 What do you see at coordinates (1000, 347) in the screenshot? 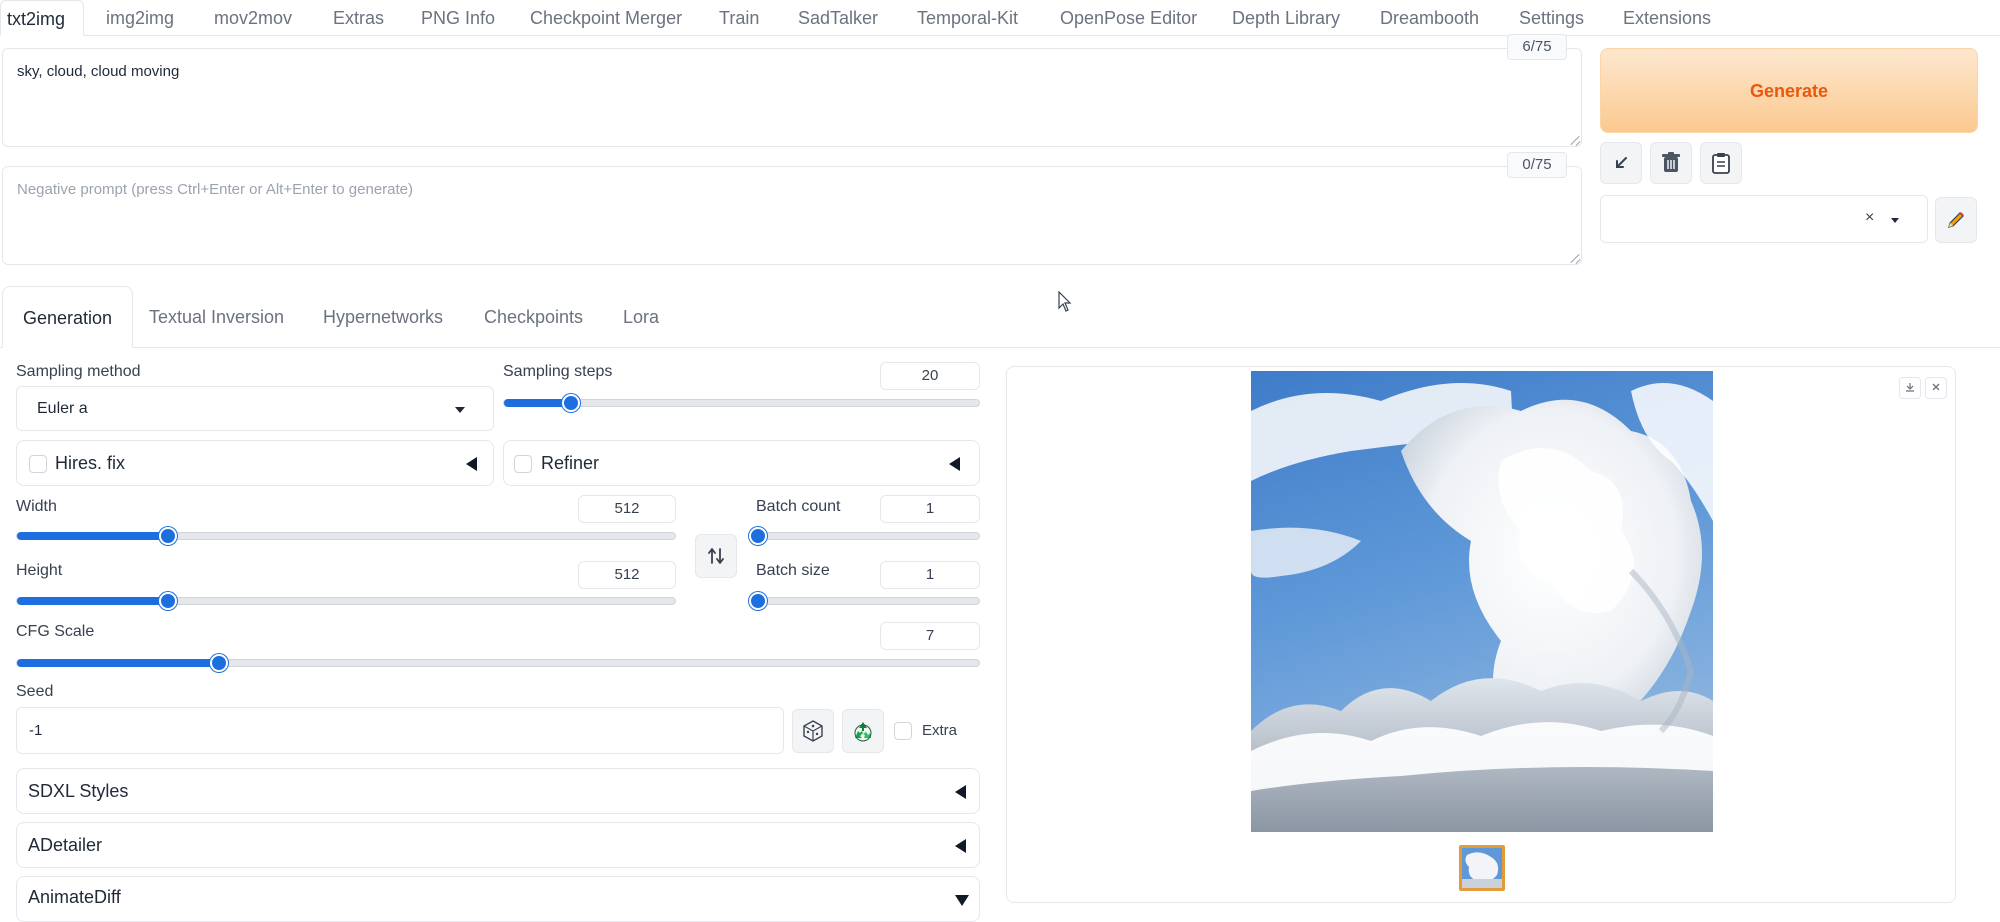
I see `sub-tab-divider` at bounding box center [1000, 347].